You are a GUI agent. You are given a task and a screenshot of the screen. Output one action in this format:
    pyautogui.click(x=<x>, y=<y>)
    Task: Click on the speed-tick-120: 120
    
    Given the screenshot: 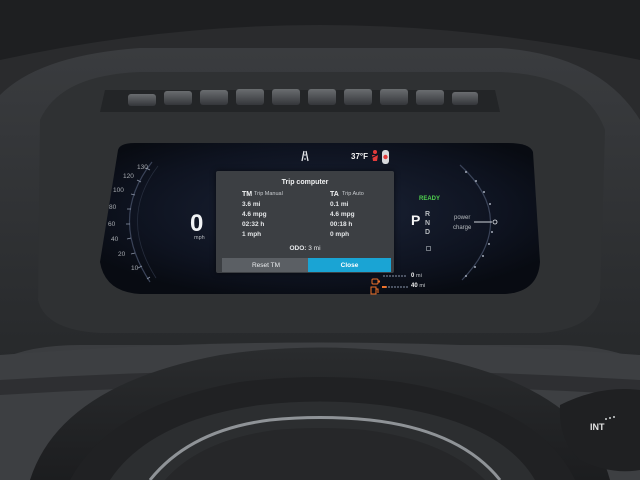 What is the action you would take?
    pyautogui.click(x=128, y=176)
    